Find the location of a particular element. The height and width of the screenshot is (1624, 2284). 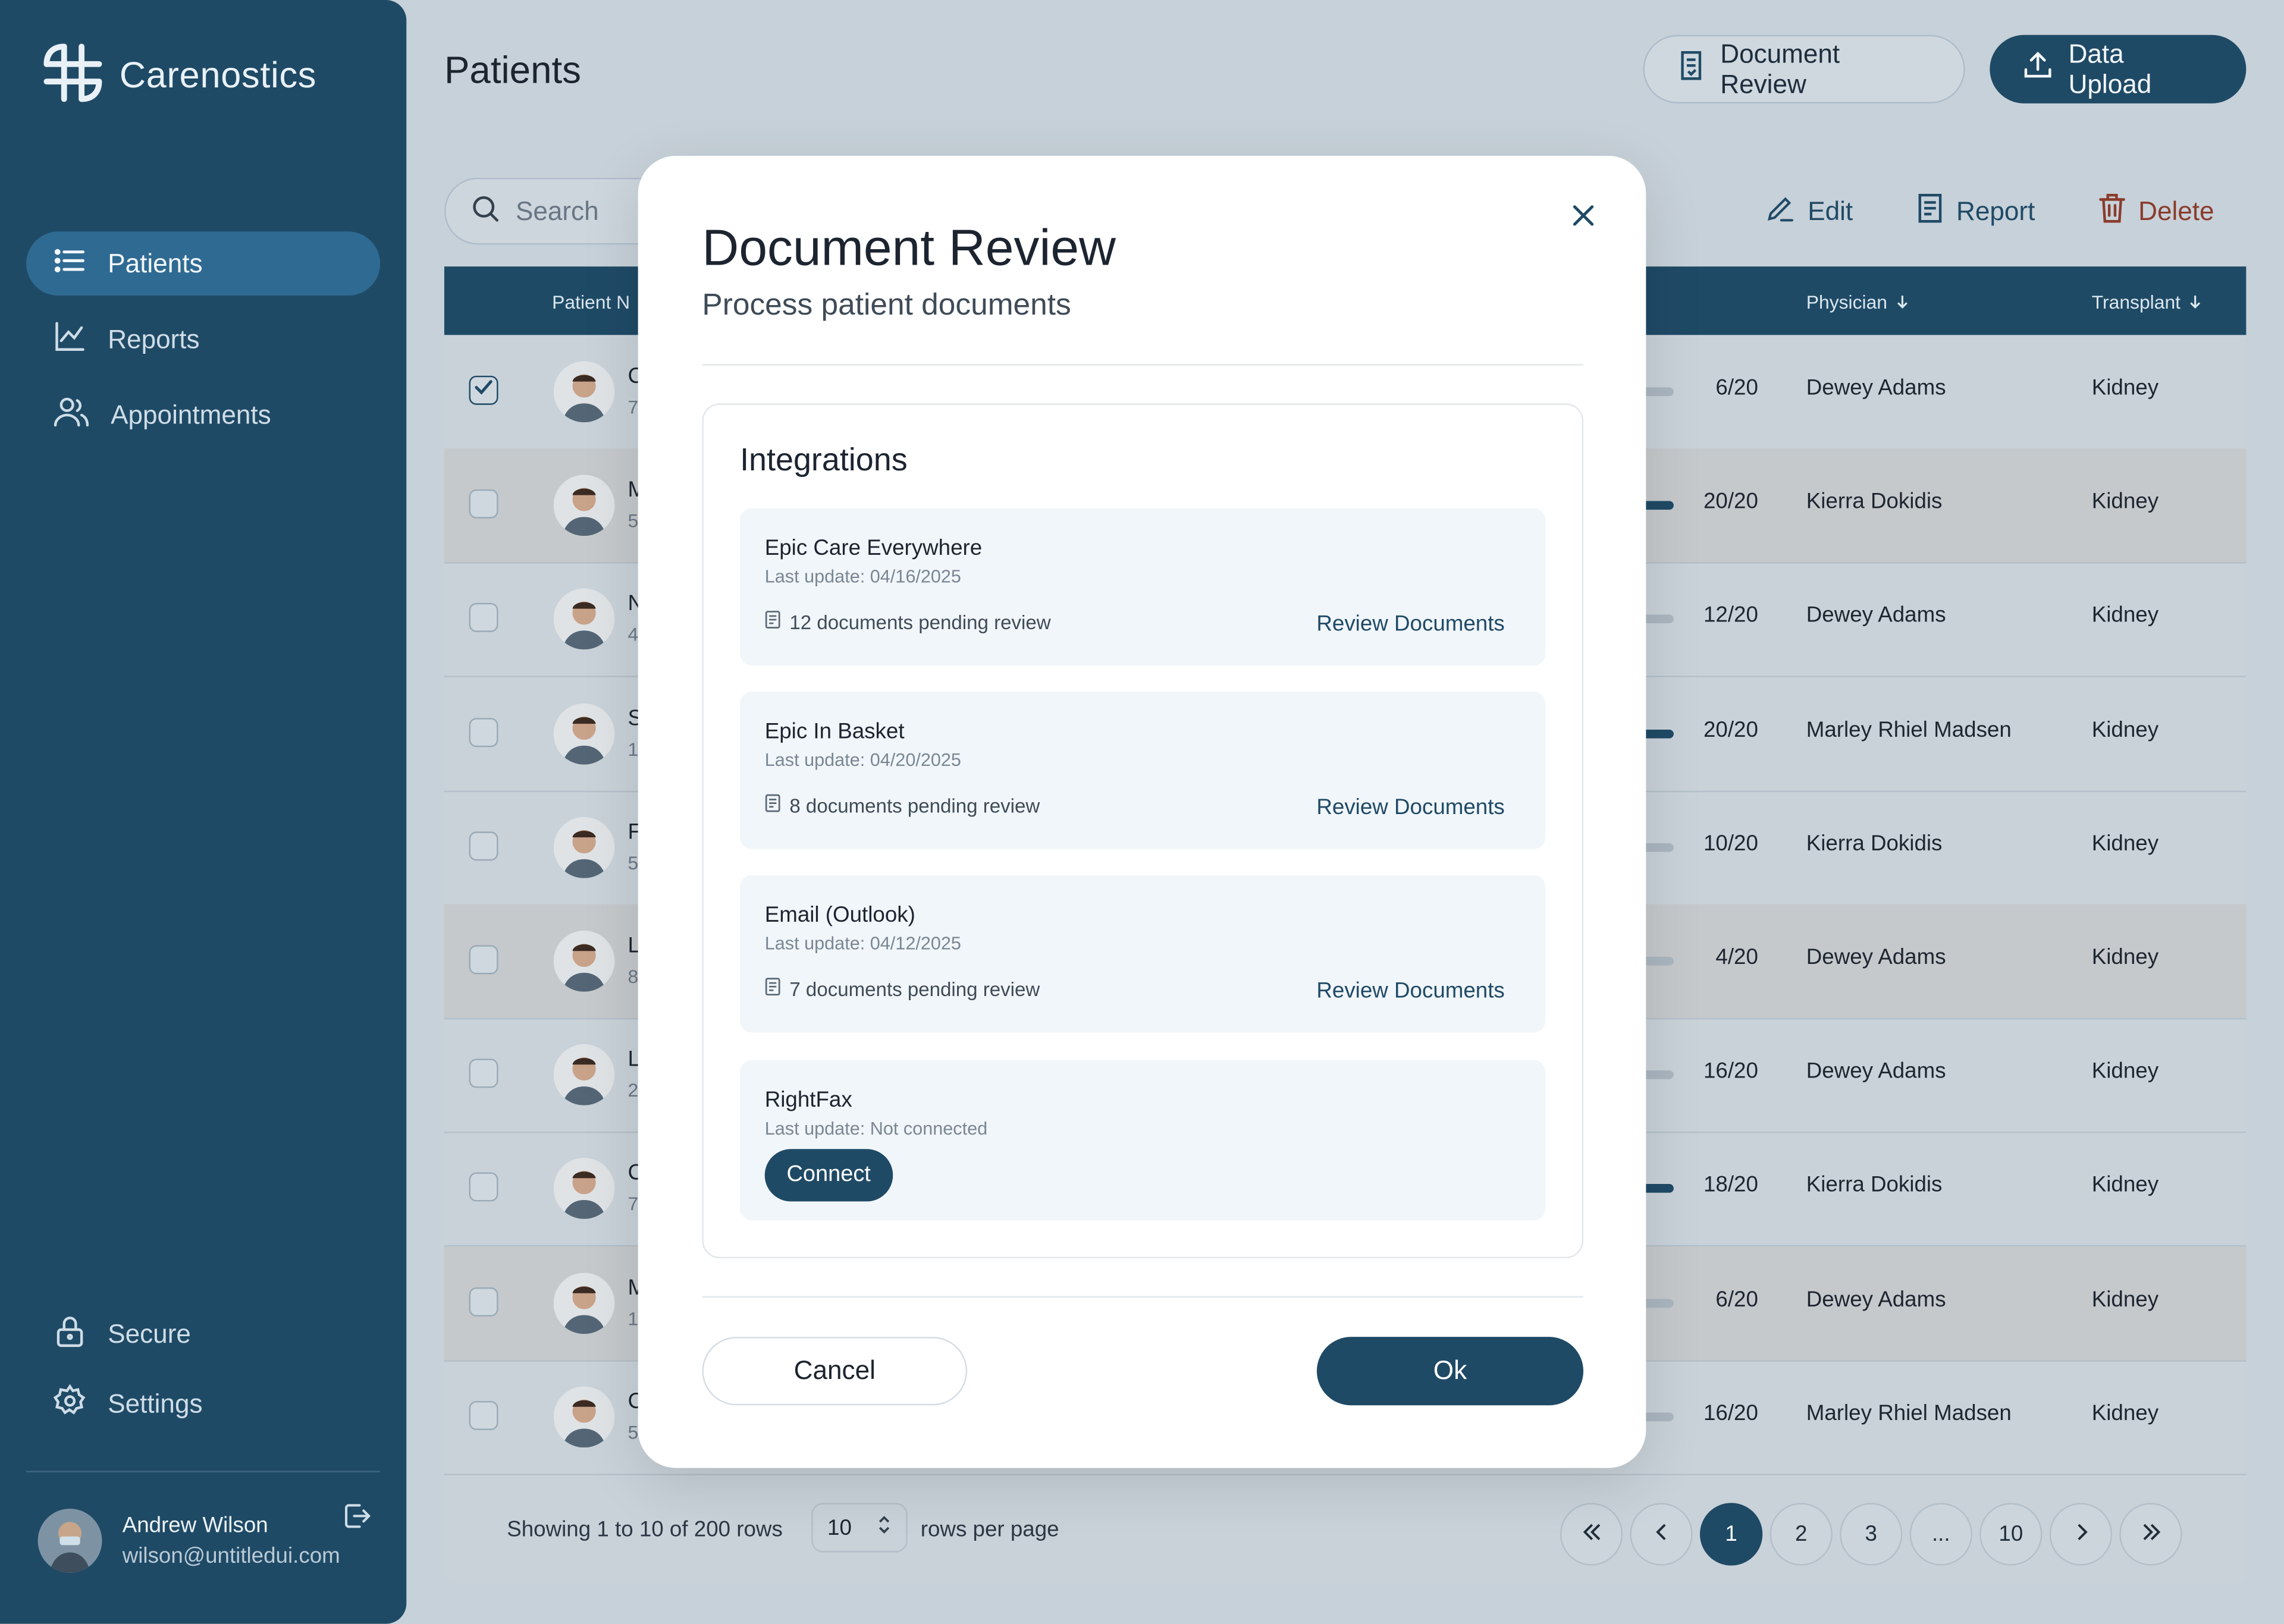

brand-logo: Carenostics is located at coordinates (177, 76).